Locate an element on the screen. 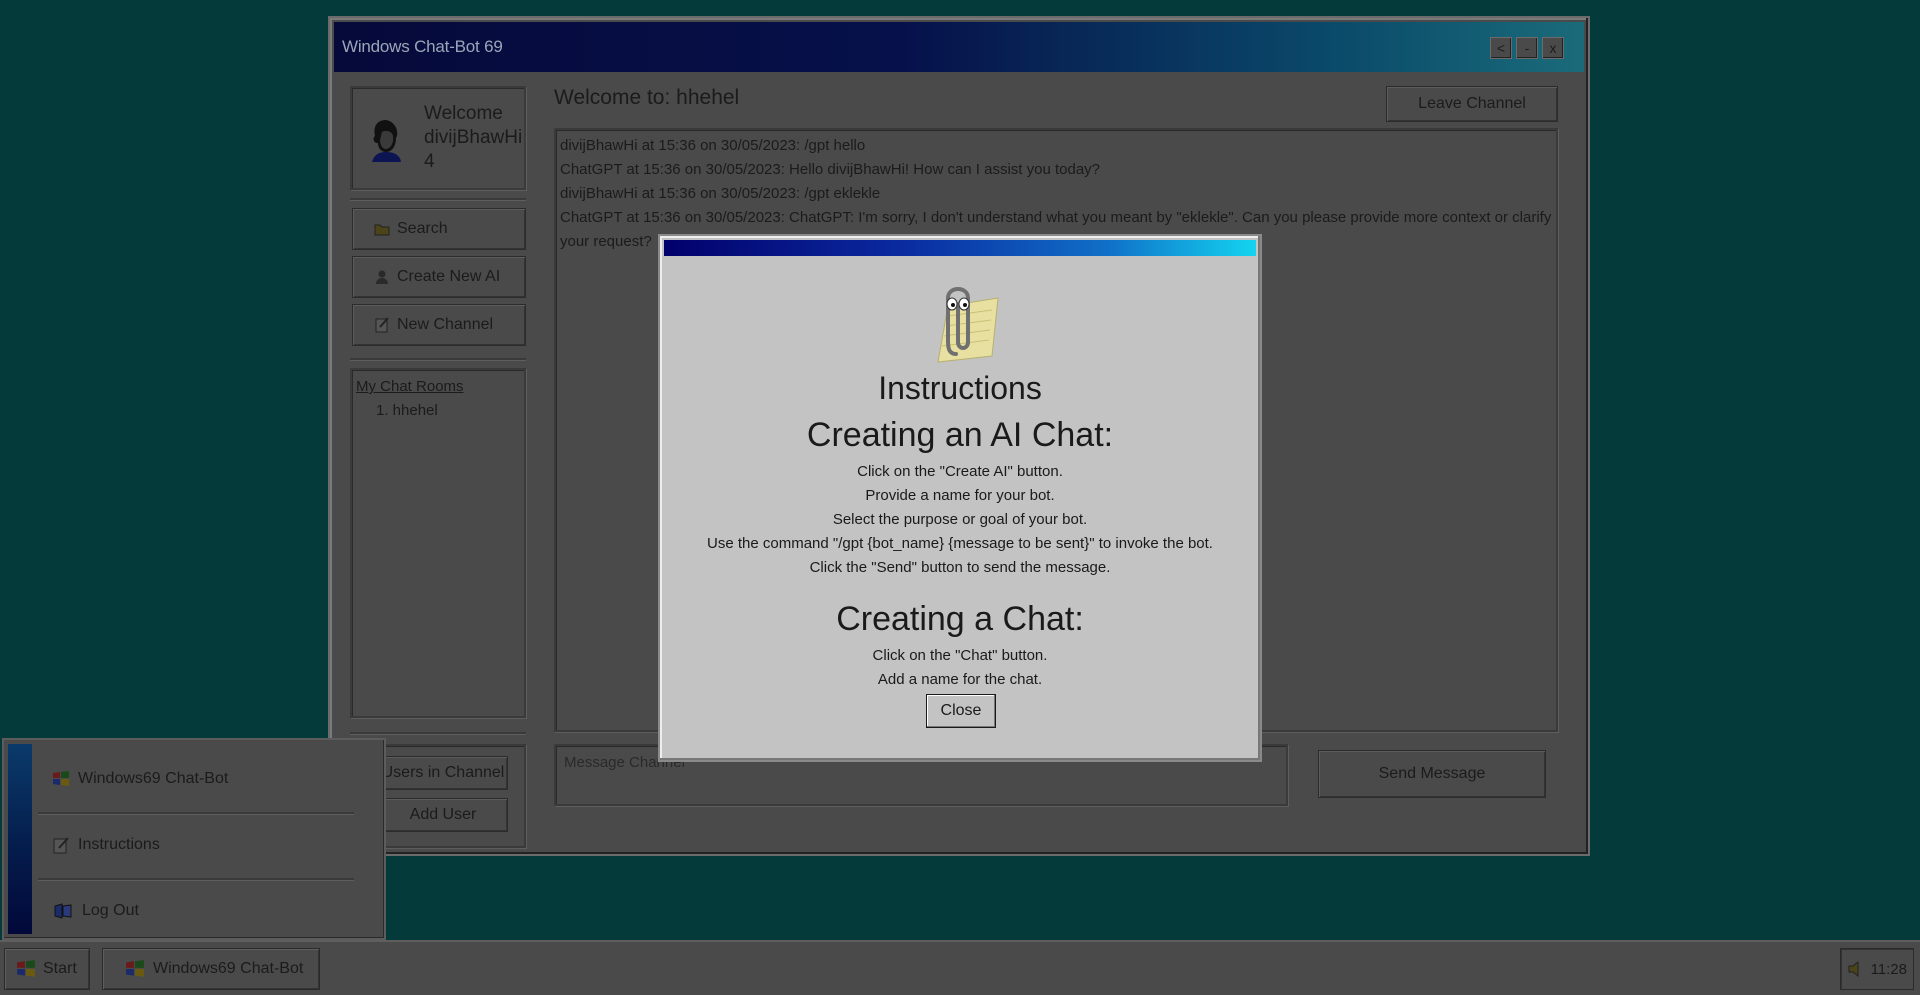  start-menu-item-chatbot: Windows69 Chat-Bot is located at coordinates (140, 779).